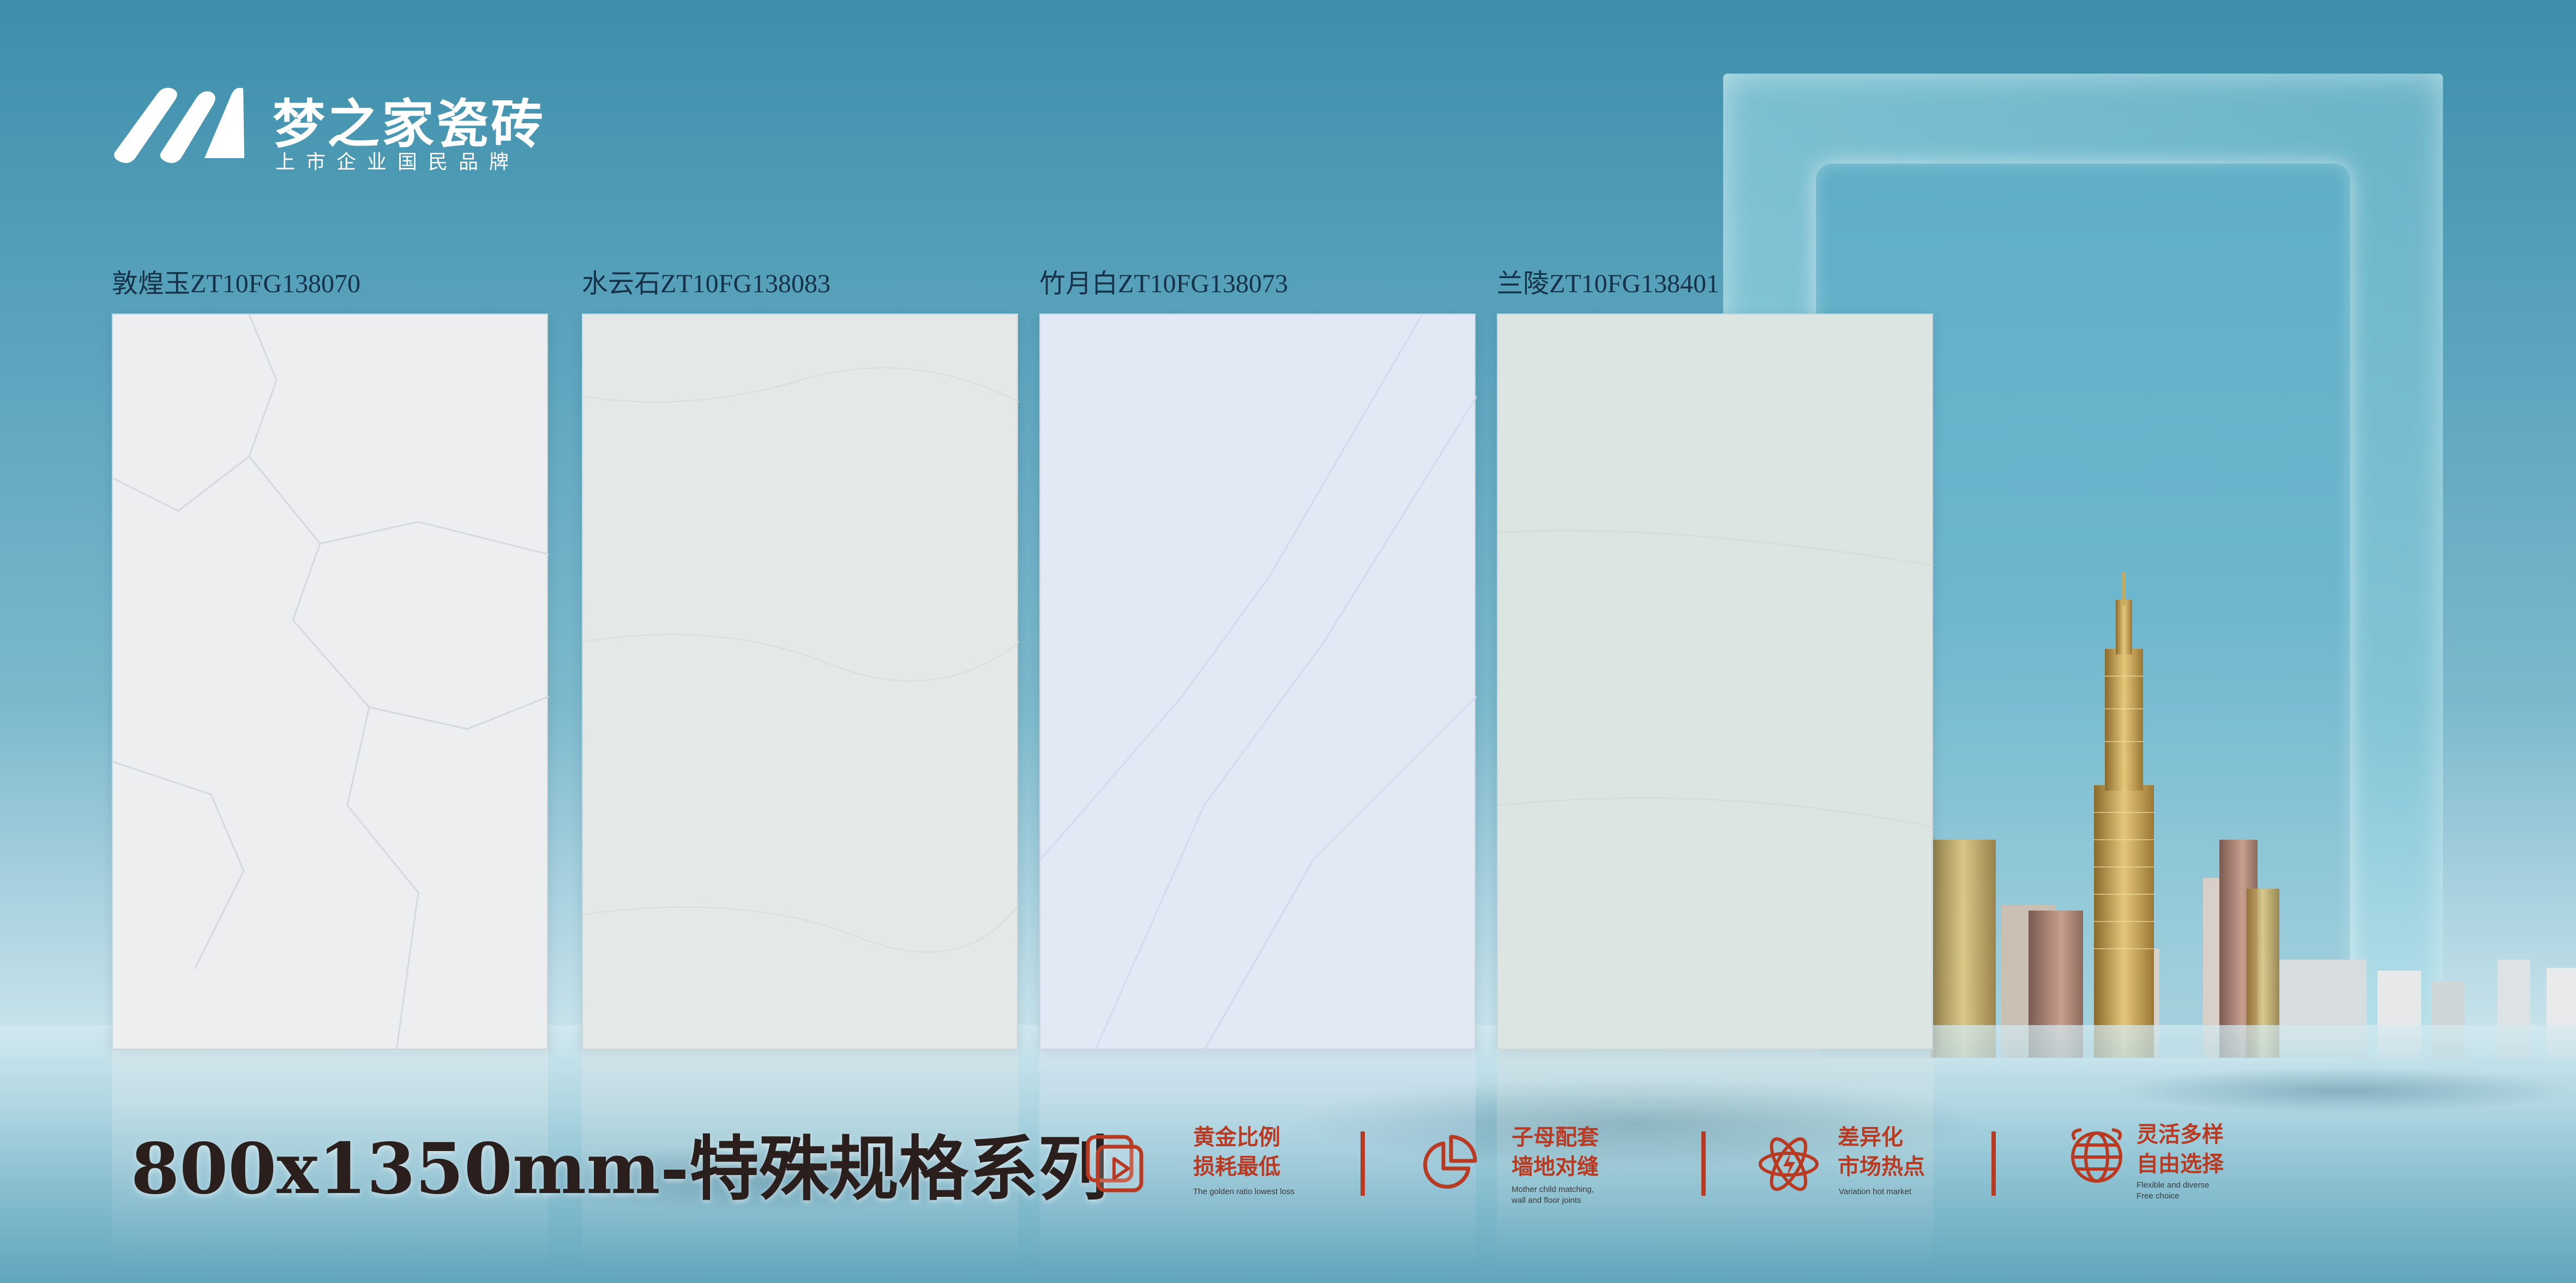 The image size is (2576, 1283). I want to click on brand-logo-icon, so click(179, 125).